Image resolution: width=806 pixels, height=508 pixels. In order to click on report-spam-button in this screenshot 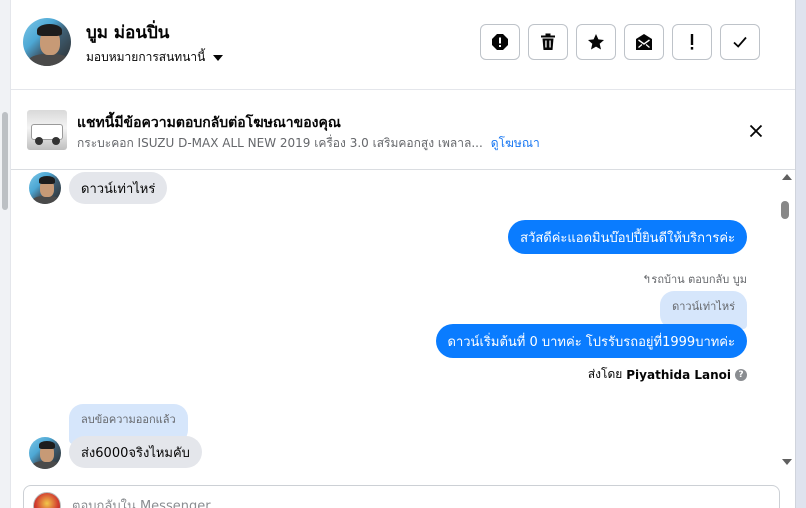, I will do `click(500, 42)`.